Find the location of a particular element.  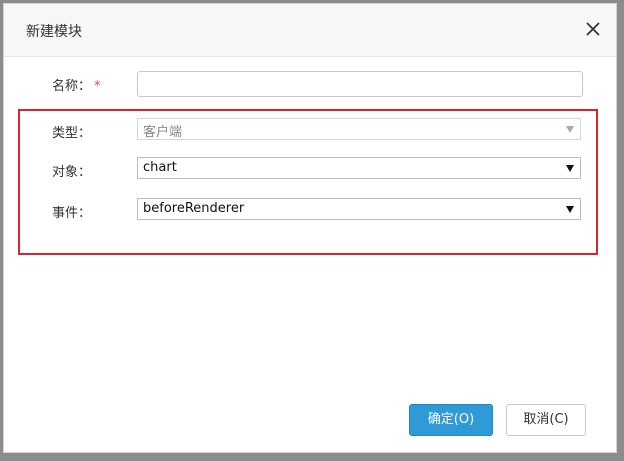

object-select: chart is located at coordinates (359, 168).